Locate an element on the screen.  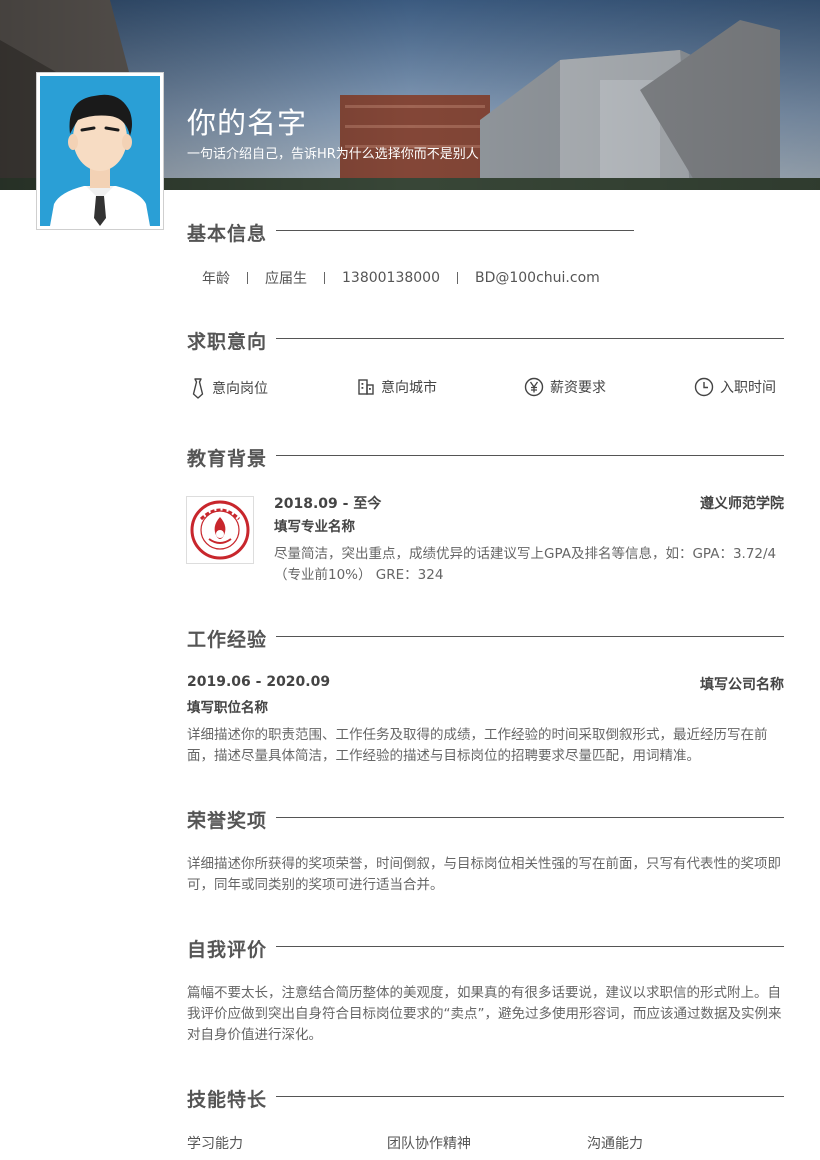
section-title-basic-info: 基本信息 is located at coordinates (227, 234).